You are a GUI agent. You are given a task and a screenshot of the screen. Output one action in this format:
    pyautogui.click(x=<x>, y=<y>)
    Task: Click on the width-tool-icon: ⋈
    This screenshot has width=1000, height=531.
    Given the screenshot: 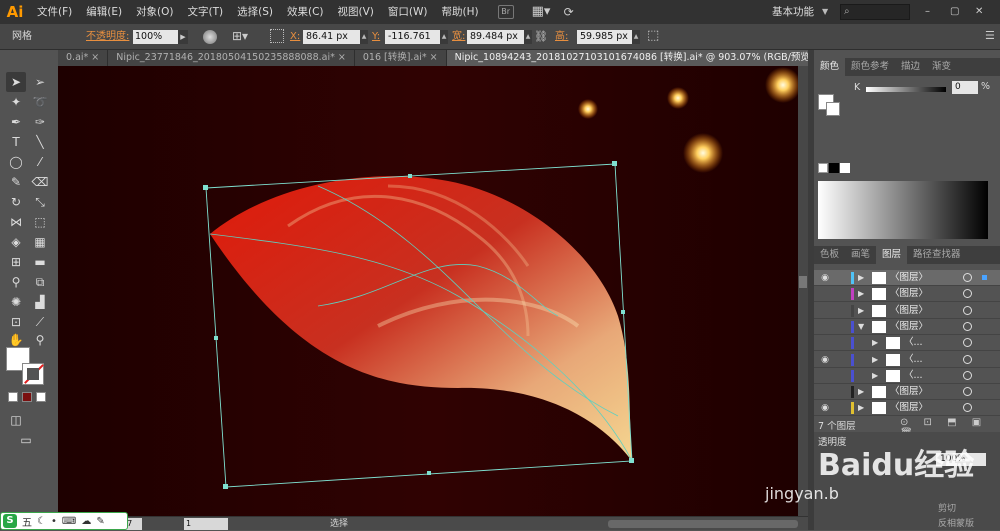 What is the action you would take?
    pyautogui.click(x=16, y=222)
    